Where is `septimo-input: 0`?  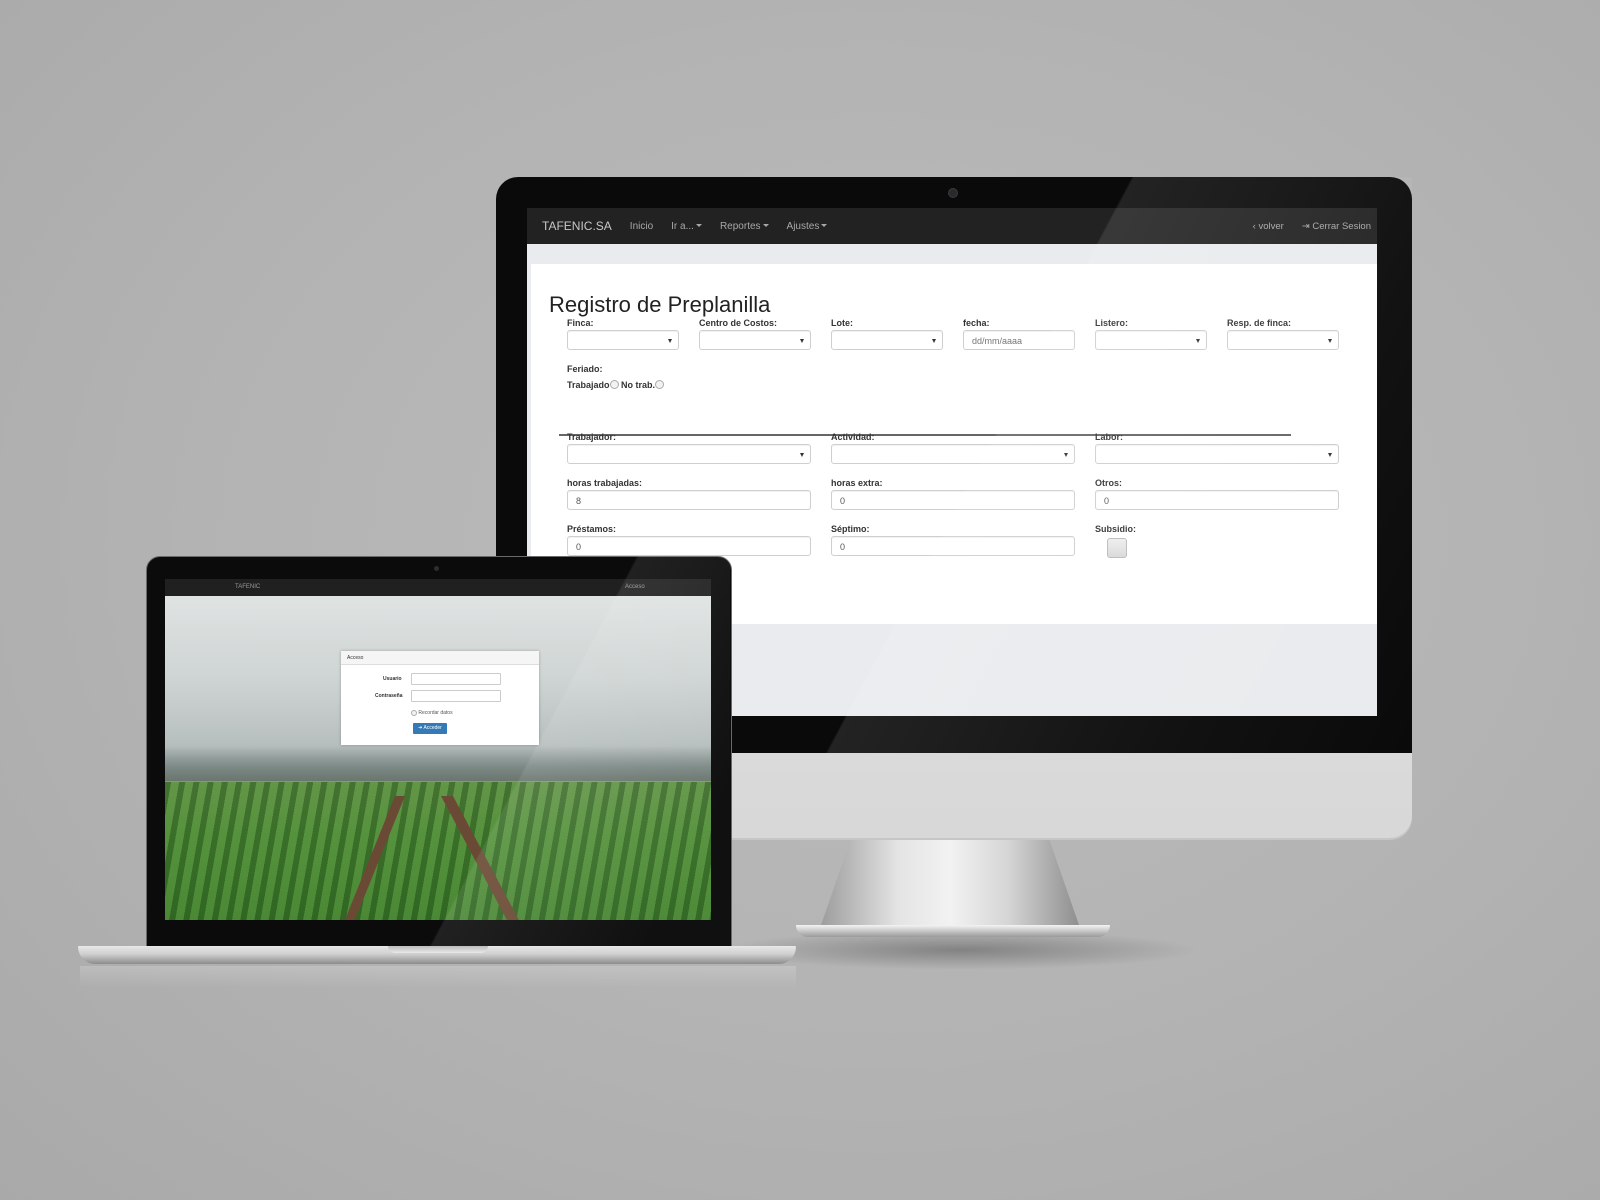
septimo-input: 0 is located at coordinates (953, 546).